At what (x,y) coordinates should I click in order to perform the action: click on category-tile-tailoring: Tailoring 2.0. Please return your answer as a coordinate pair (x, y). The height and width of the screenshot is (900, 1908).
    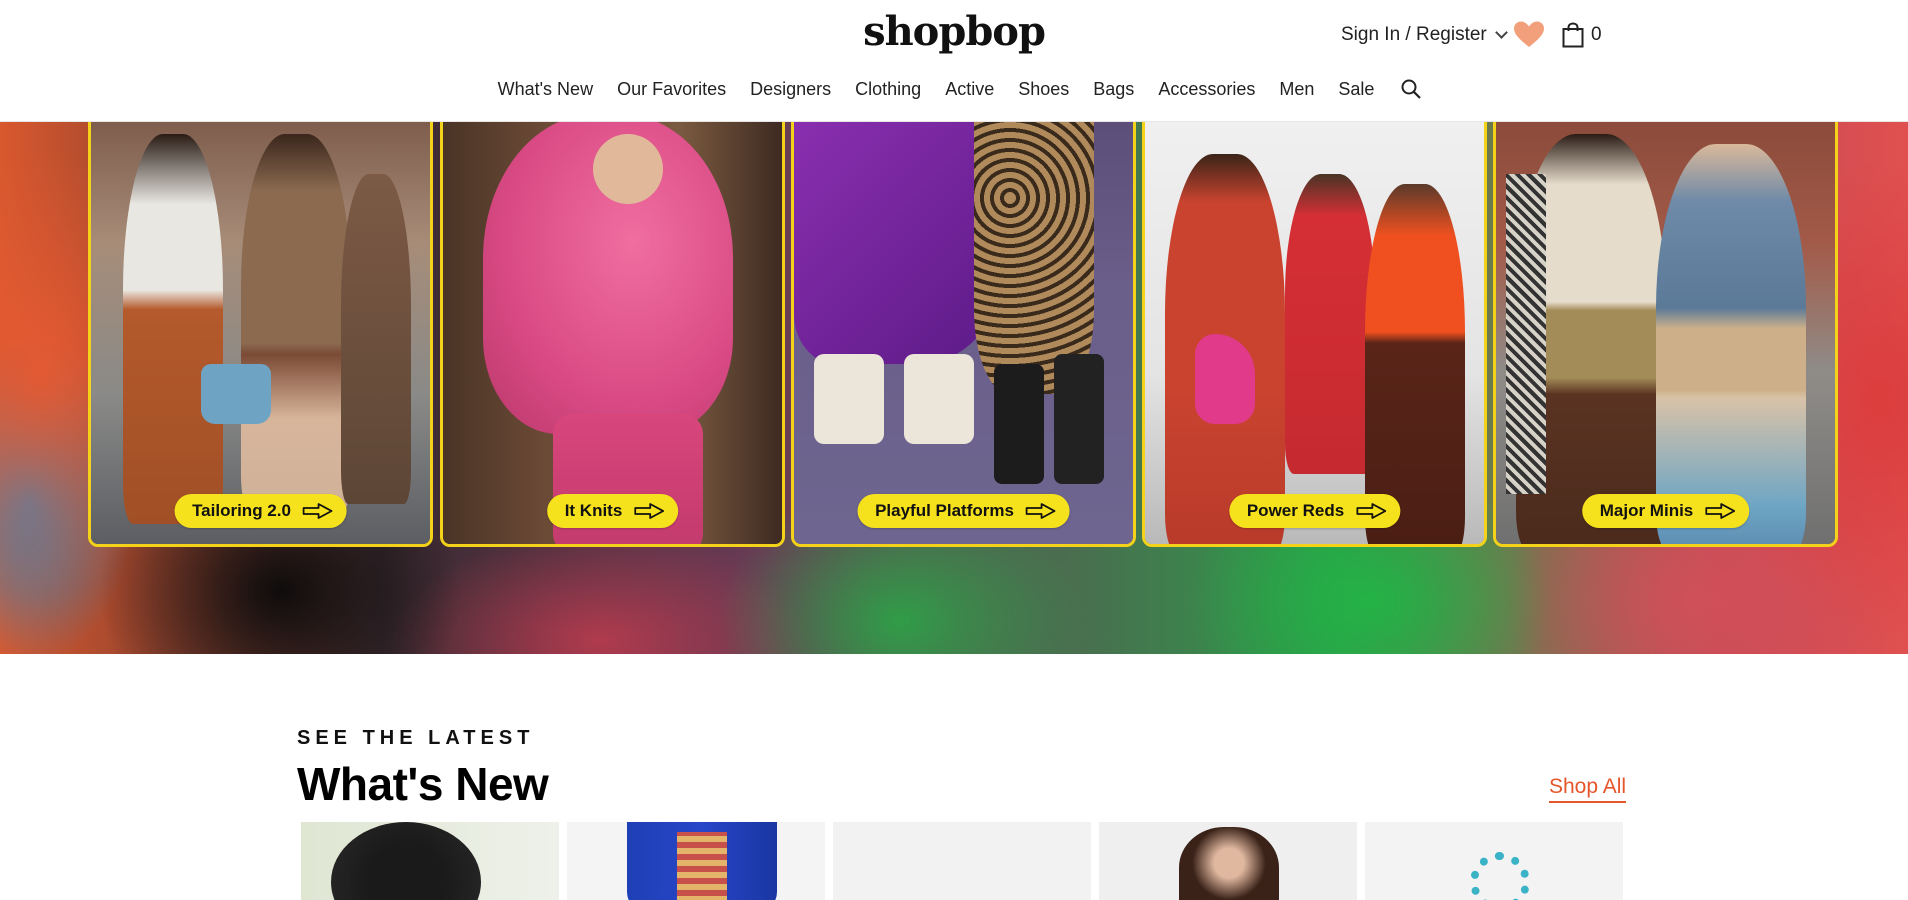
    Looking at the image, I should click on (260, 334).